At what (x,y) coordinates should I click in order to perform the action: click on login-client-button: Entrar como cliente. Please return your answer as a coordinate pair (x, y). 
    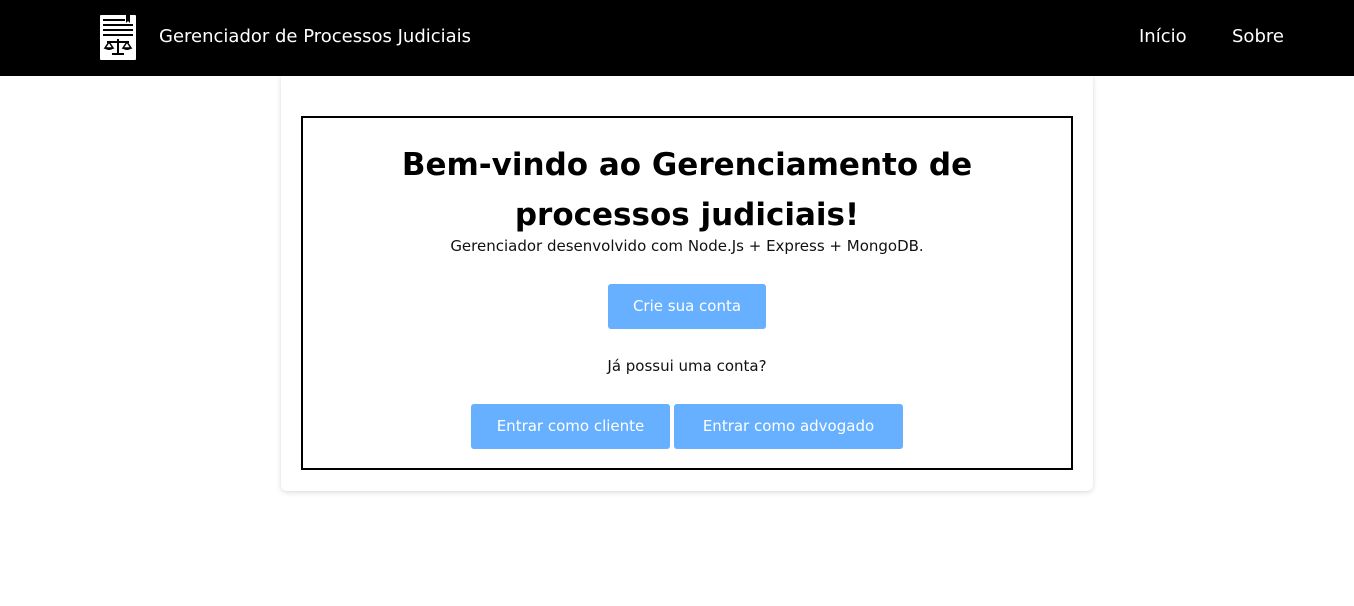
    Looking at the image, I should click on (570, 426).